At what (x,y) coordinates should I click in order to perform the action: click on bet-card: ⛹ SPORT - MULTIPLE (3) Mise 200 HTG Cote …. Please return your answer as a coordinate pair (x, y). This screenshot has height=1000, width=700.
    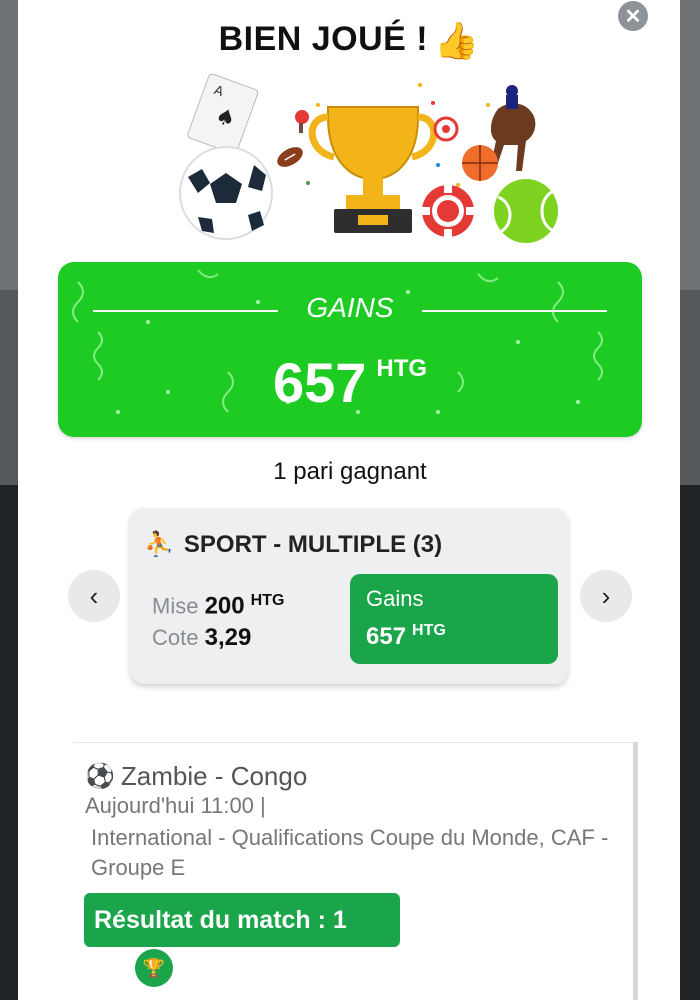
    Looking at the image, I should click on (349, 596).